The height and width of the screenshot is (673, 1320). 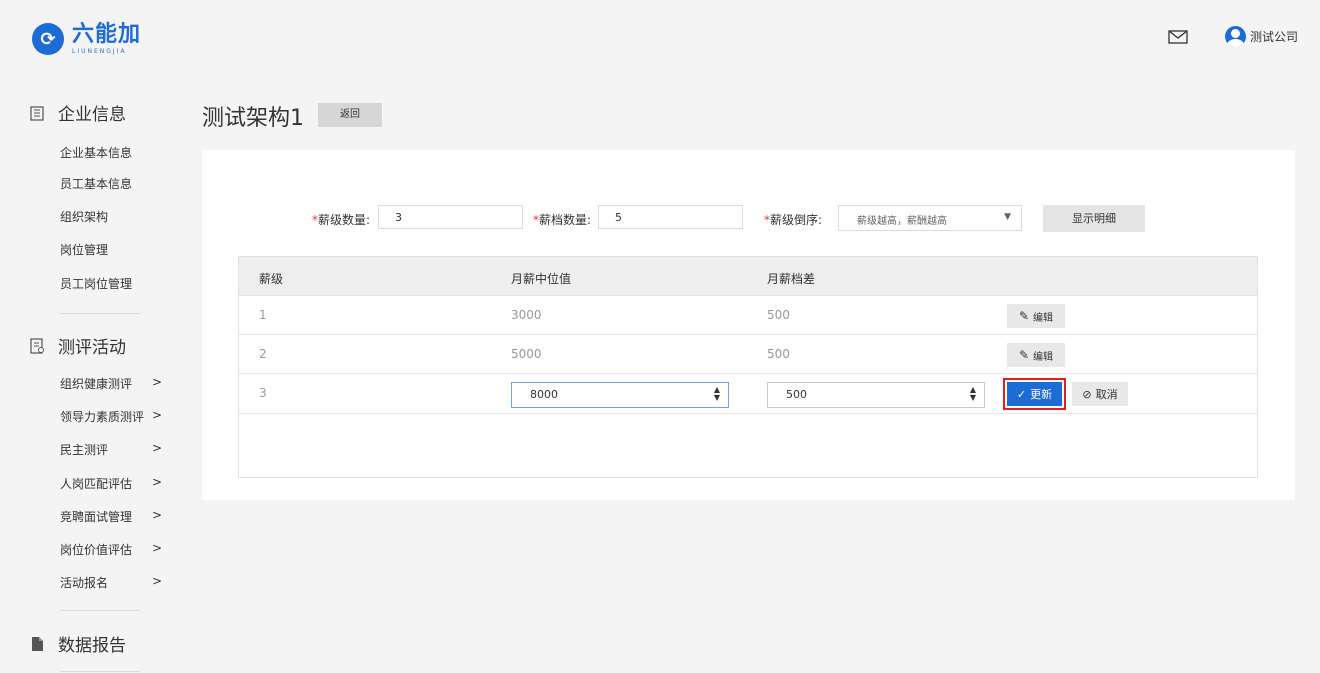 What do you see at coordinates (84, 583) in the screenshot?
I see `sidebar-item-label: 活动报名` at bounding box center [84, 583].